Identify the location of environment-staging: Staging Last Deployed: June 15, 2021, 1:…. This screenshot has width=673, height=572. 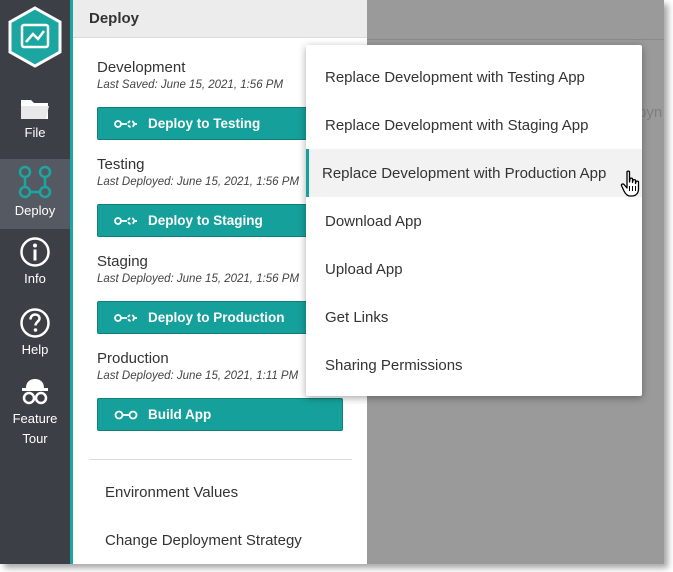
(198, 269).